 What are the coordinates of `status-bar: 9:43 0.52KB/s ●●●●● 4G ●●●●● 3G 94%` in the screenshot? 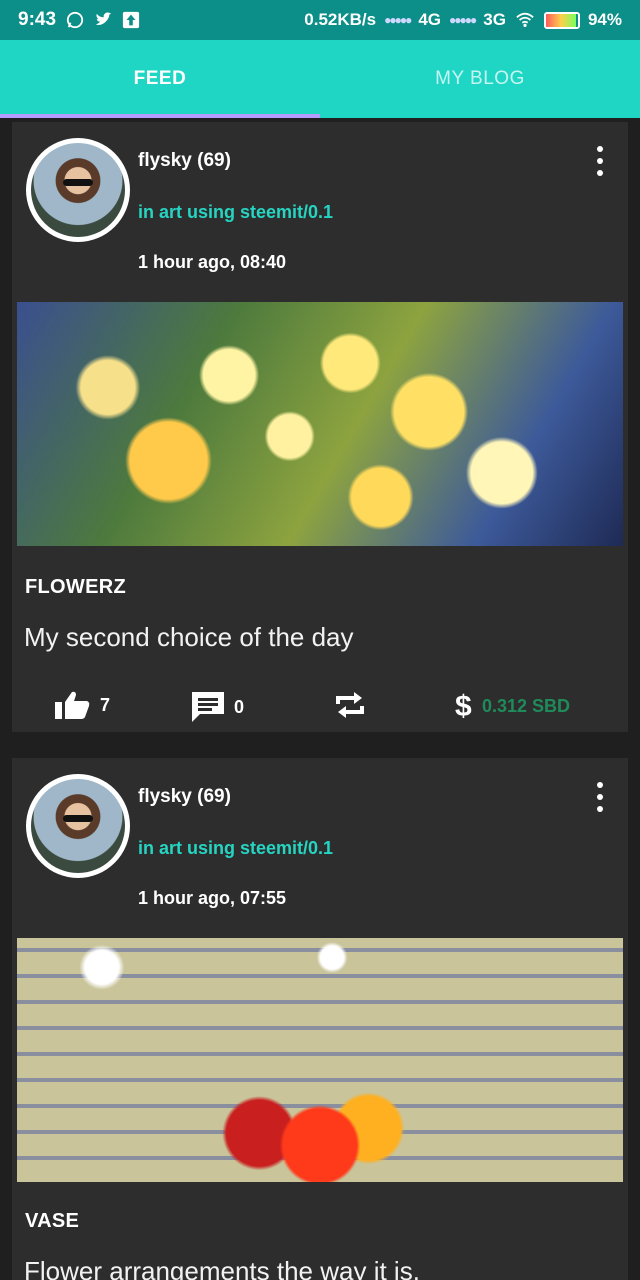 It's located at (320, 20).